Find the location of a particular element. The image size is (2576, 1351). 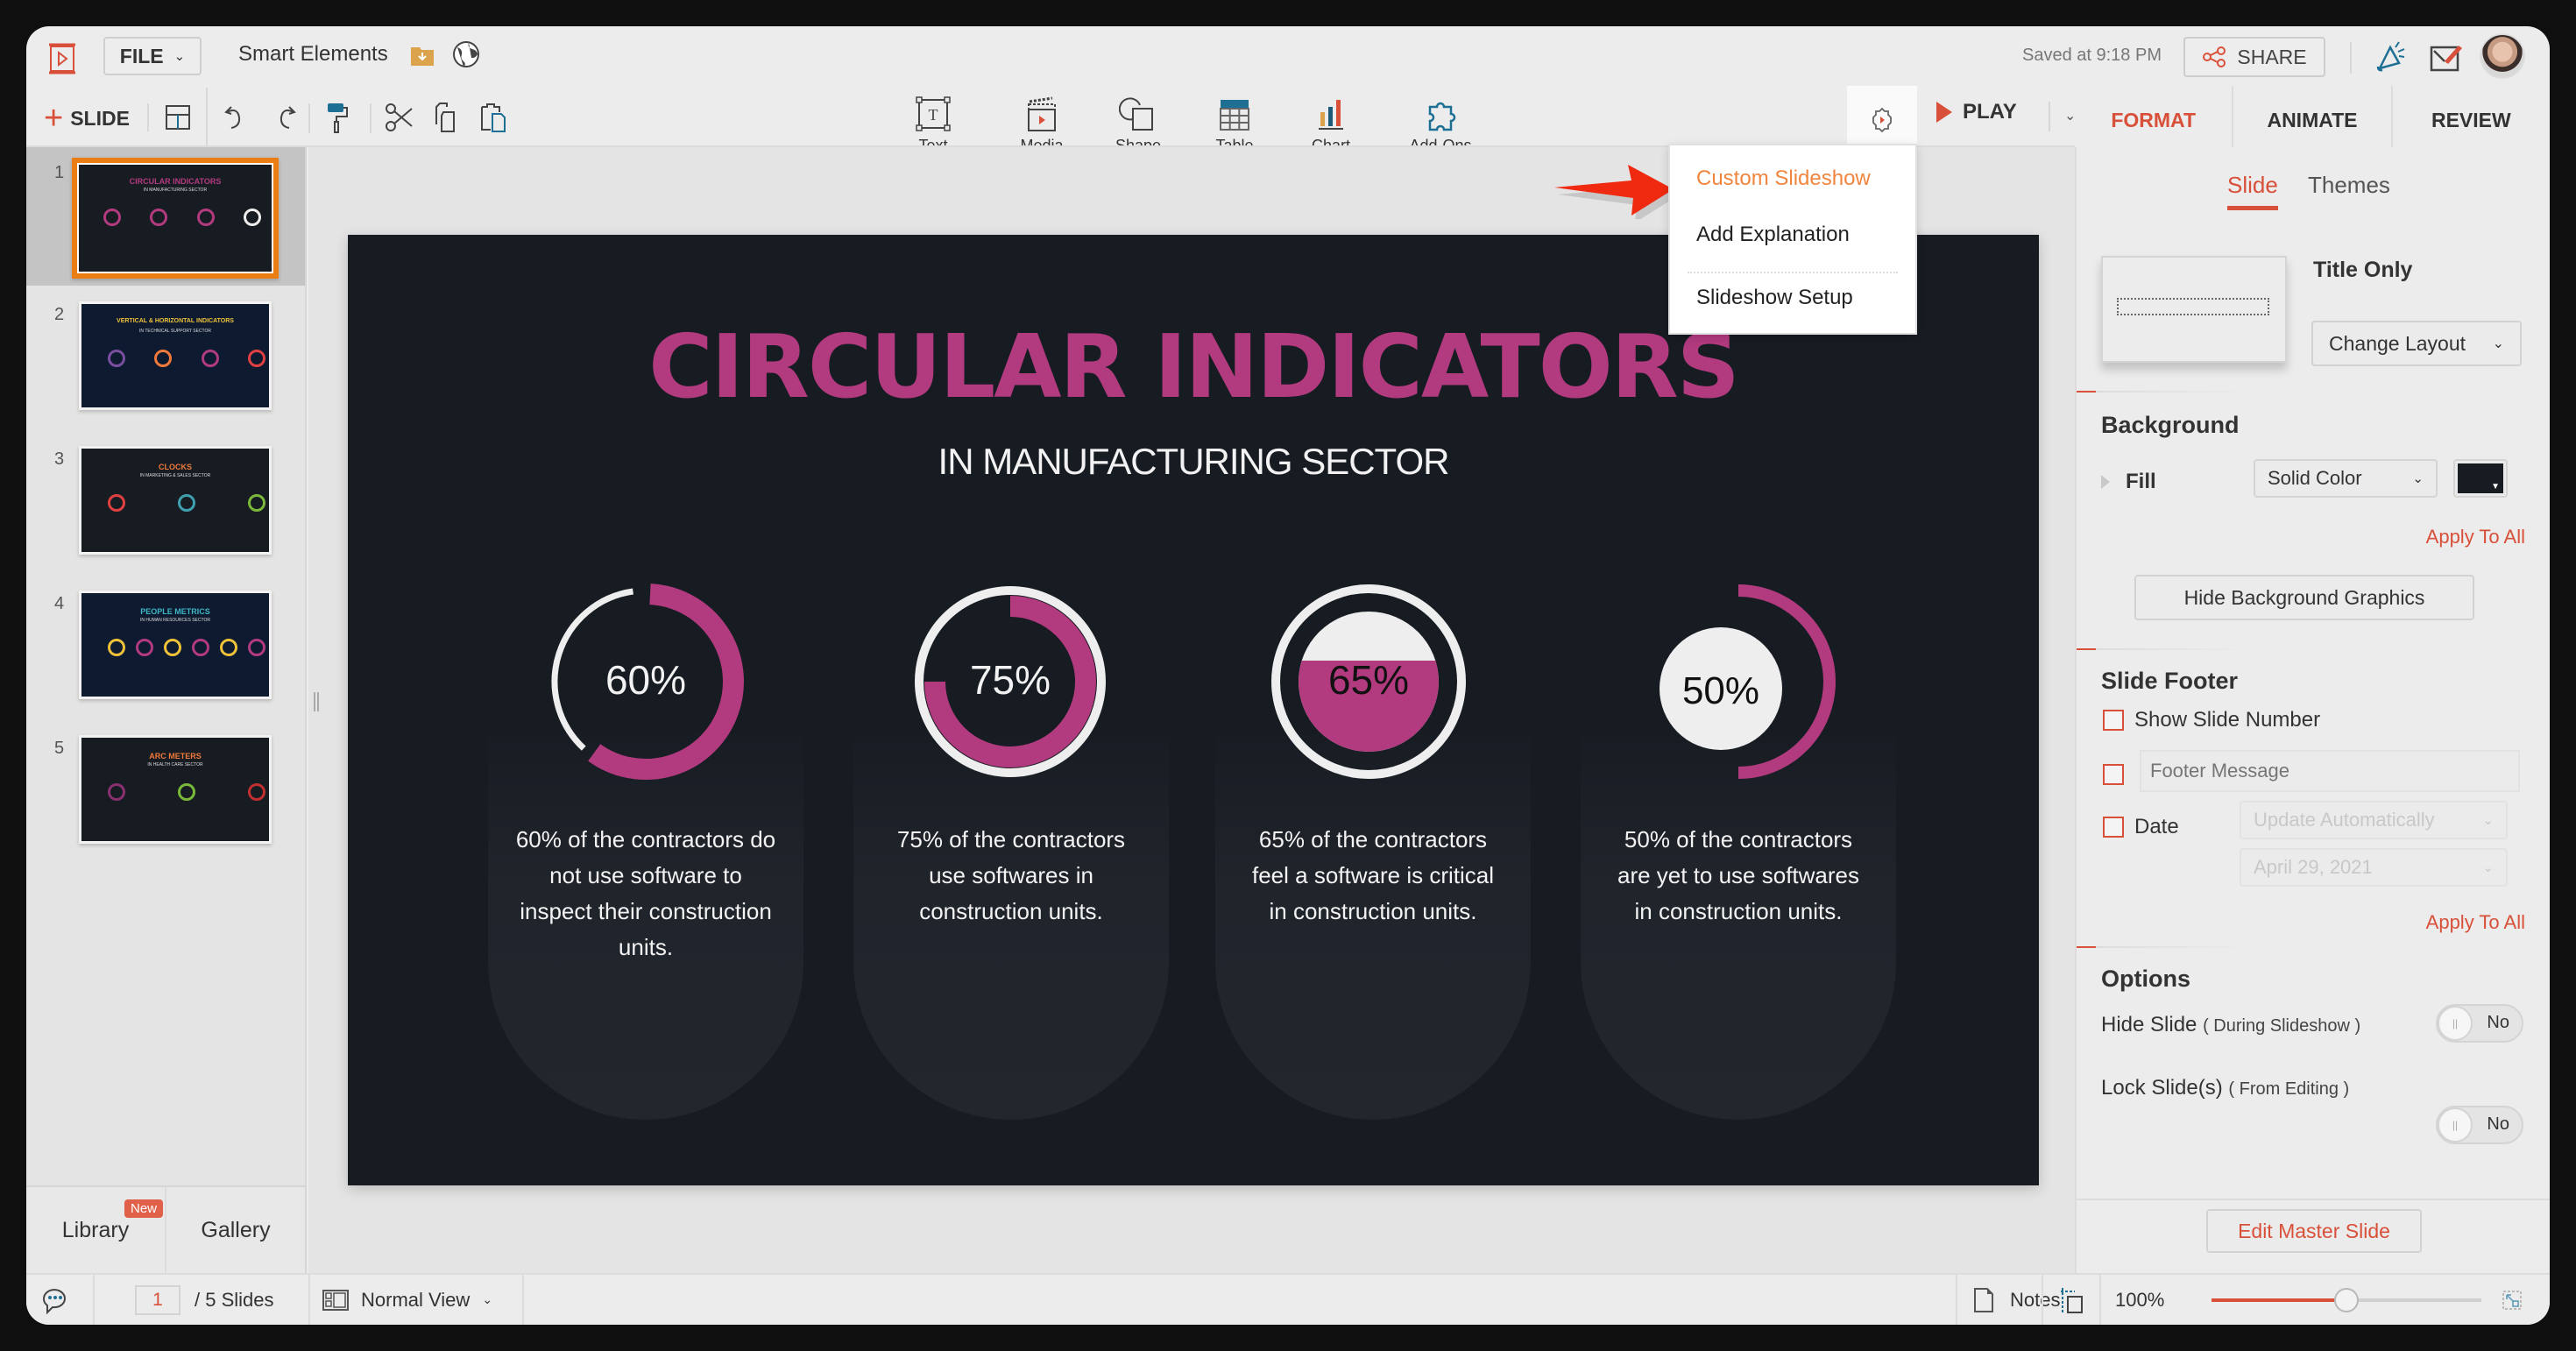

indicator-gauge-50: 50% is located at coordinates (1738, 681).